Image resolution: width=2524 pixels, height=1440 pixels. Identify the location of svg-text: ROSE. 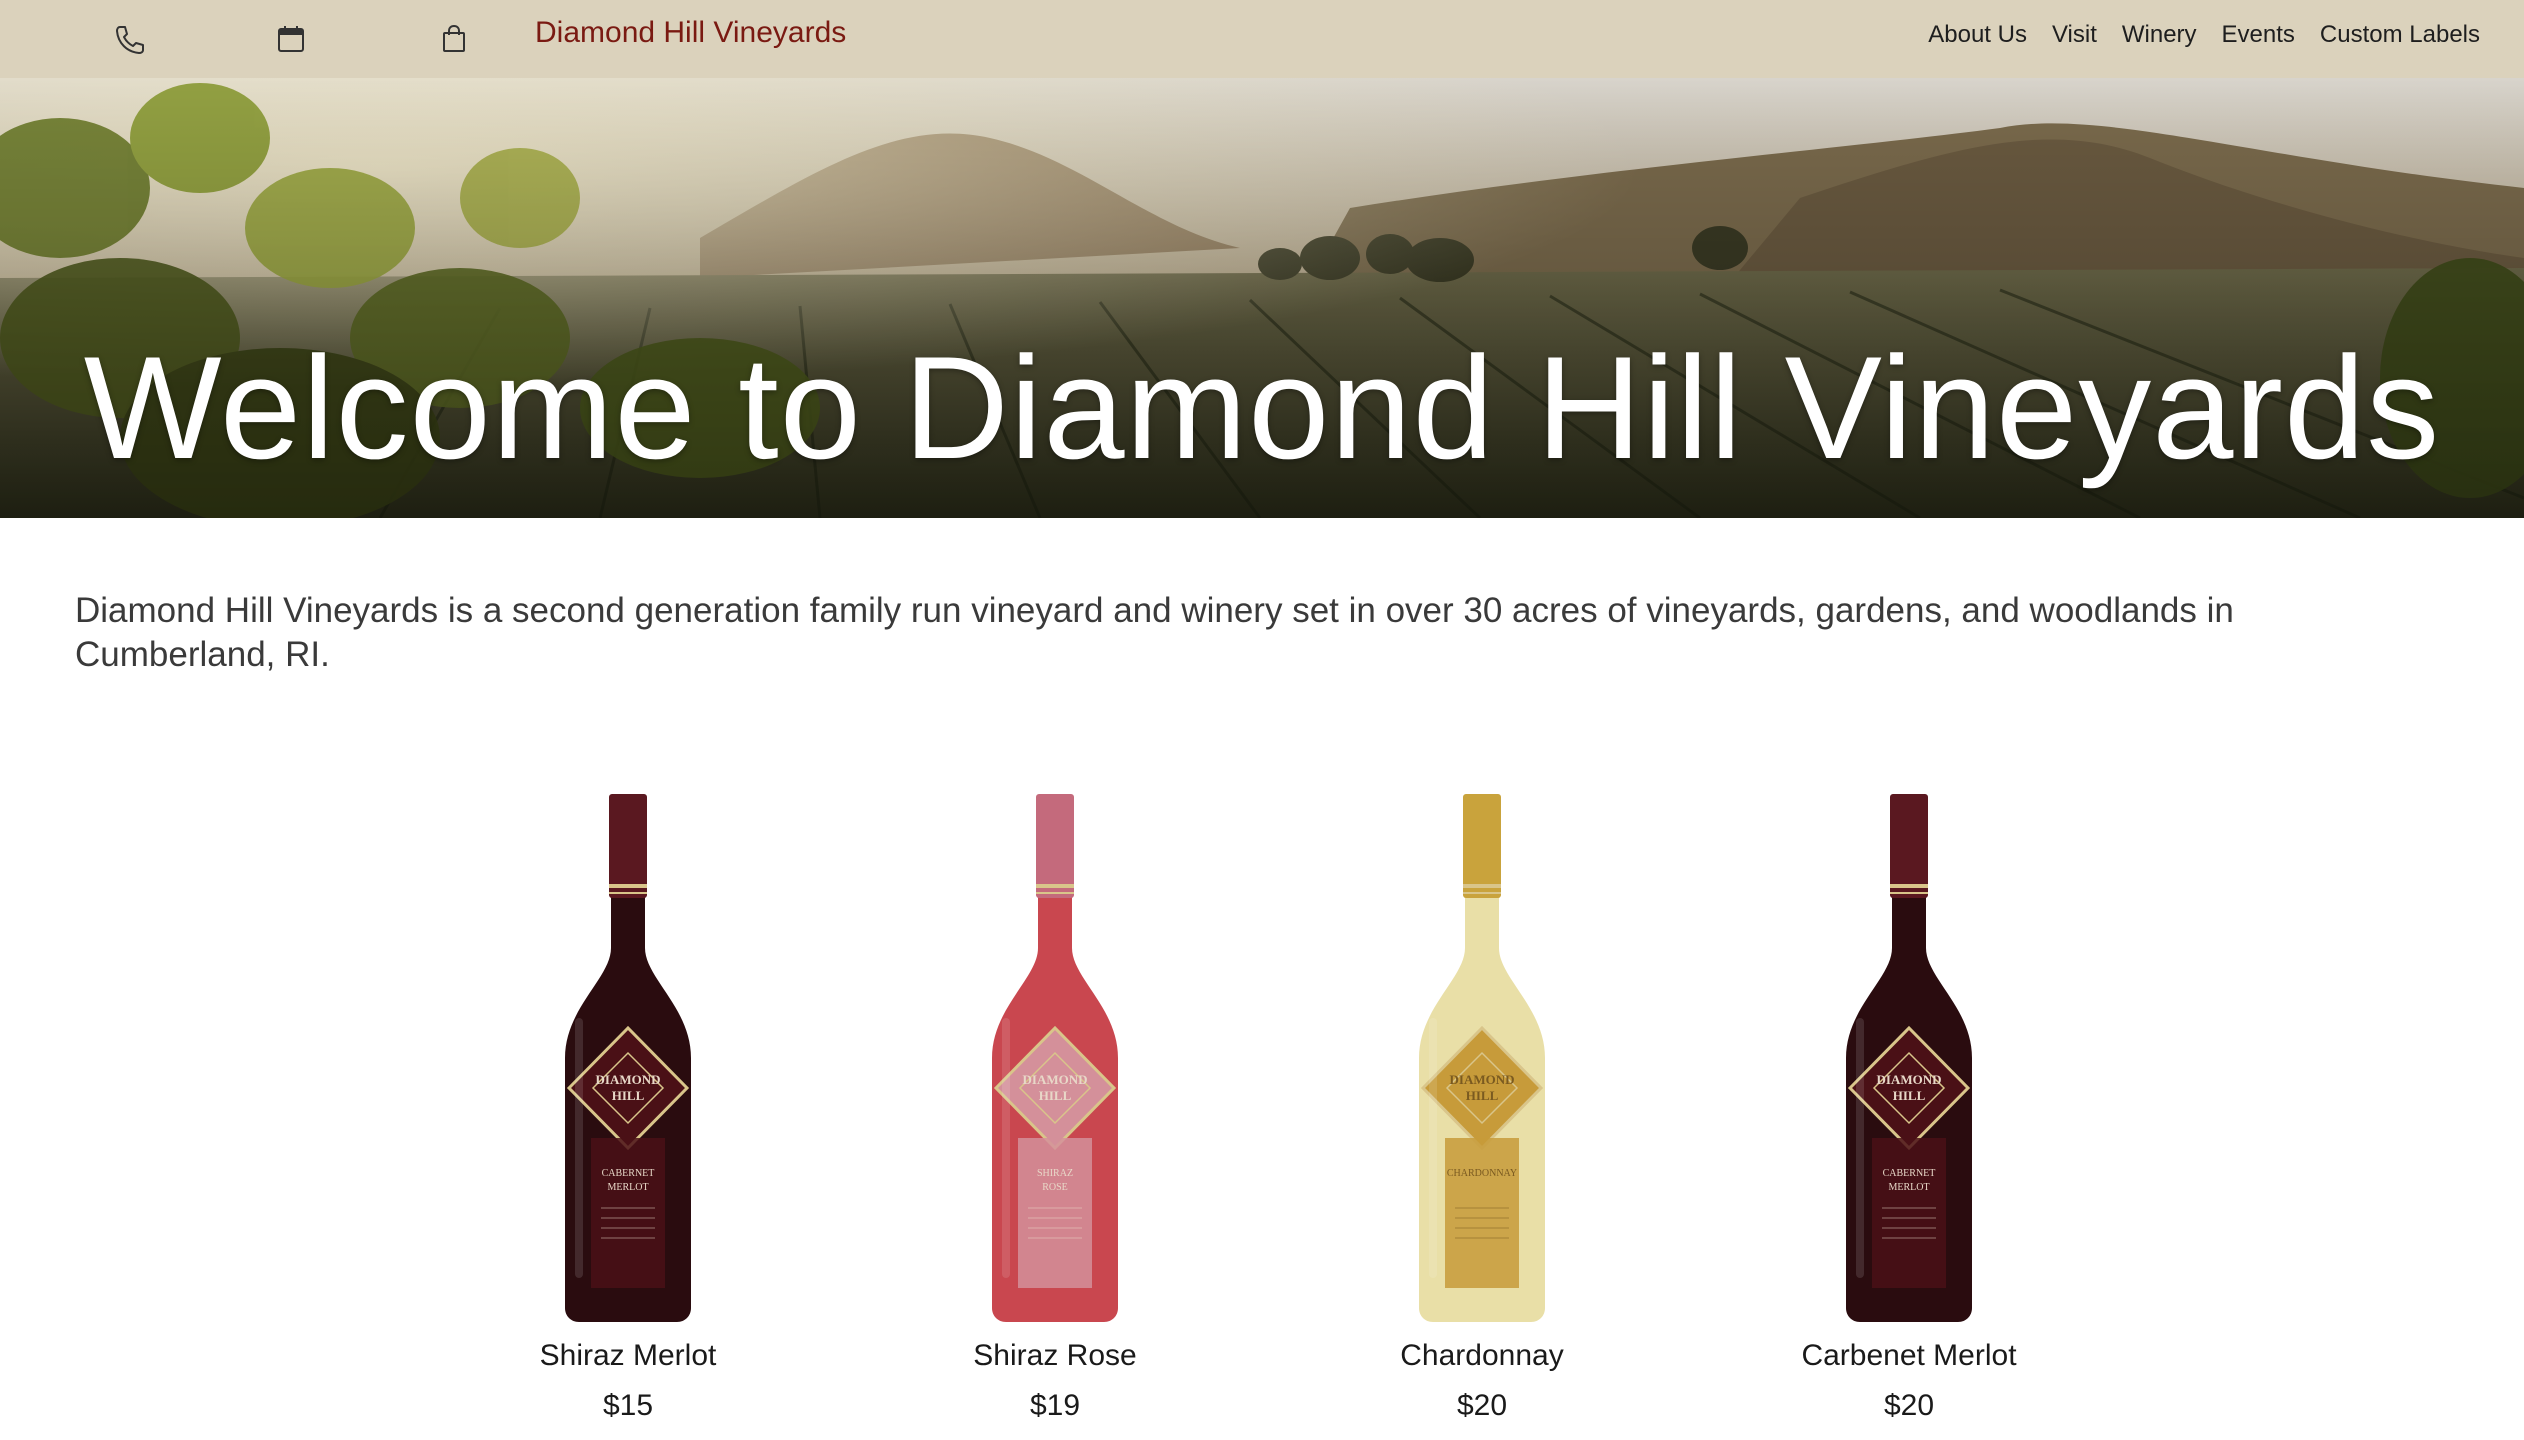
(1055, 1187).